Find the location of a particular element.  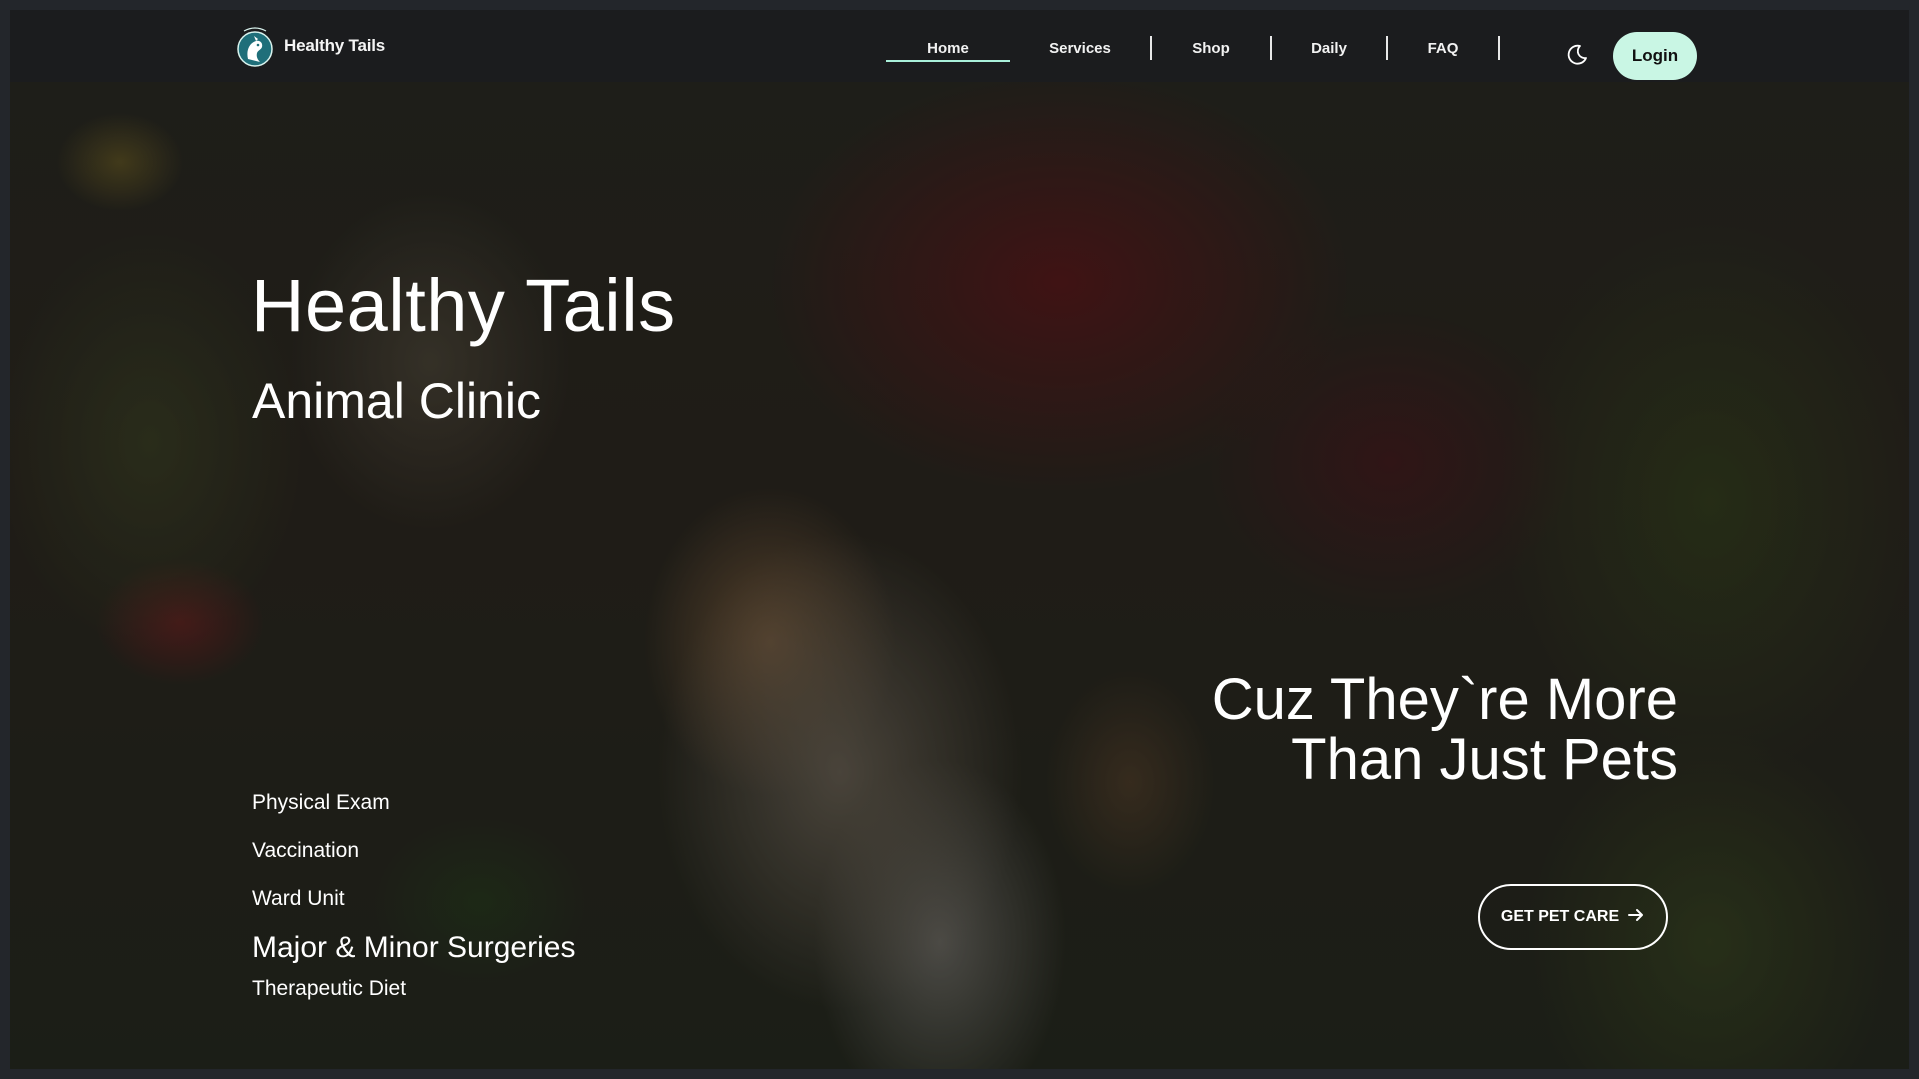

moon-icon is located at coordinates (1577, 55).